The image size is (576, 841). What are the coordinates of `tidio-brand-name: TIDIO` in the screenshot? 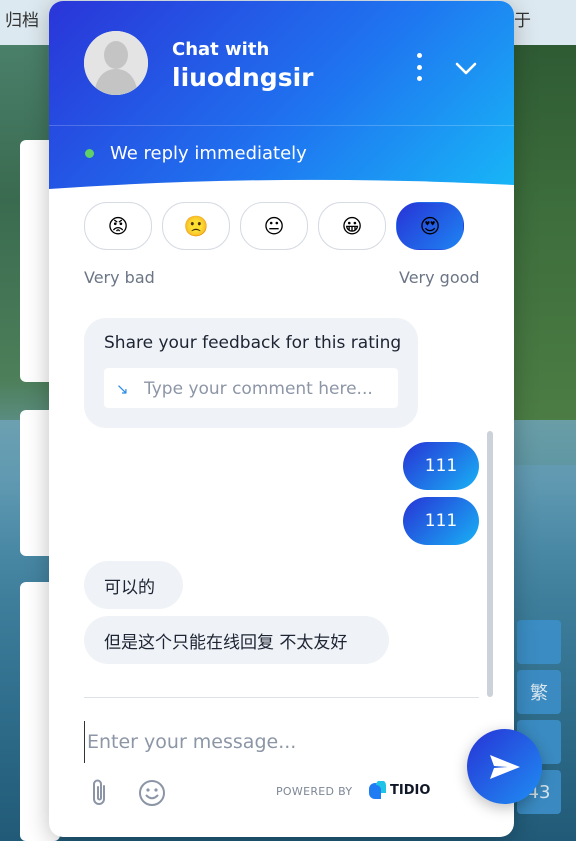 It's located at (410, 790).